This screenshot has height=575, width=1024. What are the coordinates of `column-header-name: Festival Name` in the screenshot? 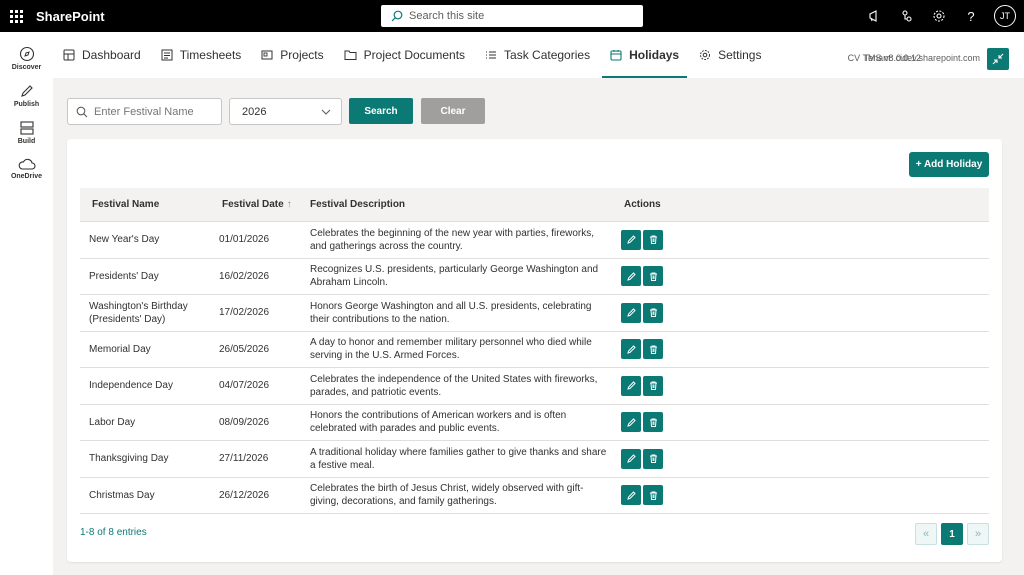 It's located at (145, 204).